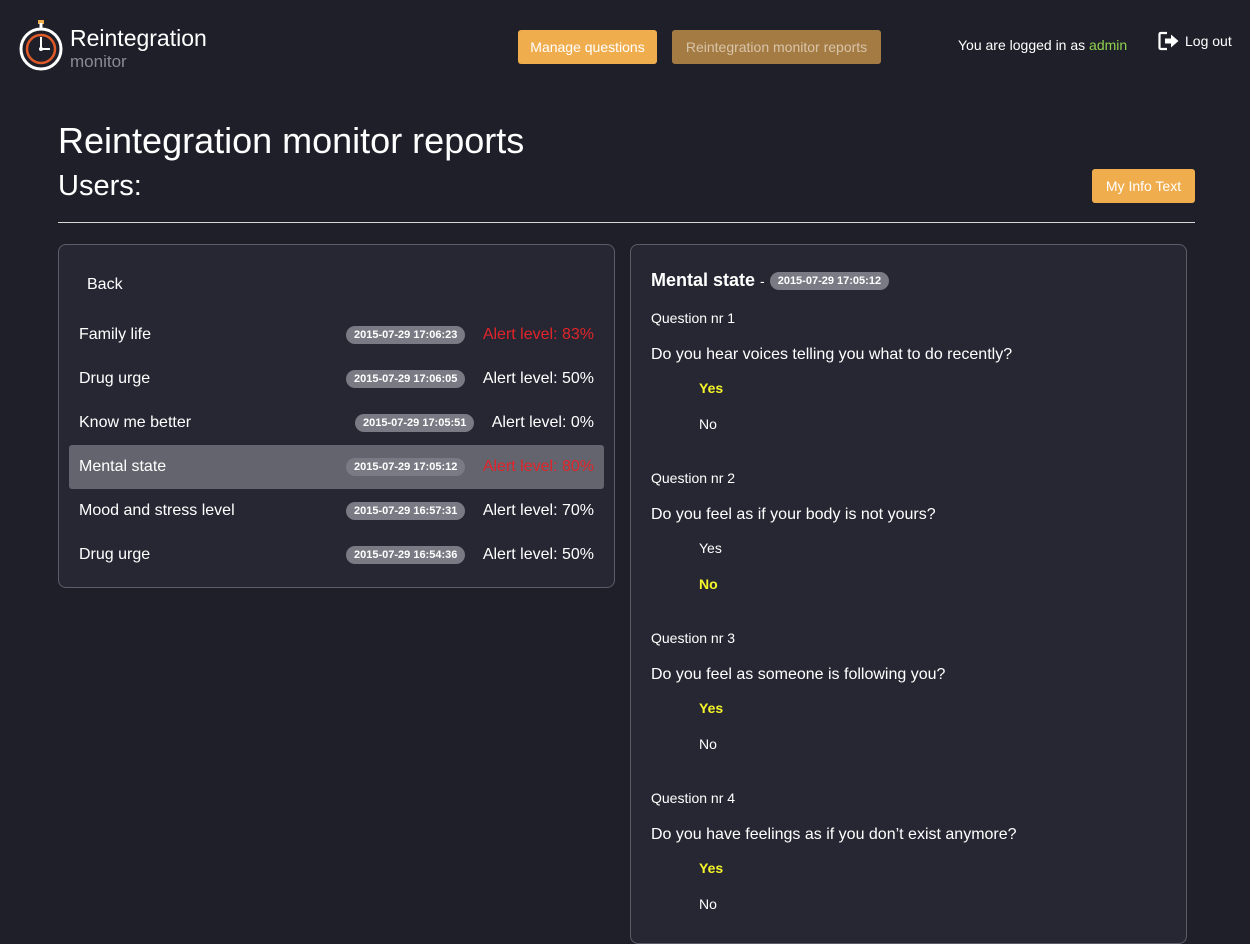  I want to click on stopwatch-icon, so click(41, 45).